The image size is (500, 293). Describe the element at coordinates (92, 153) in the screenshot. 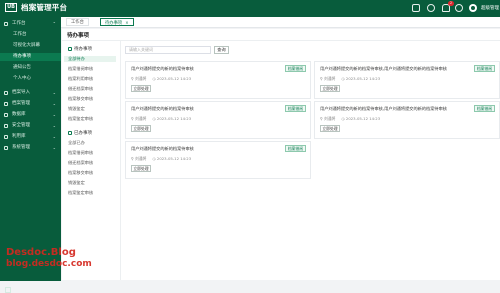

I see `done-category: 档案借阅审核` at that location.